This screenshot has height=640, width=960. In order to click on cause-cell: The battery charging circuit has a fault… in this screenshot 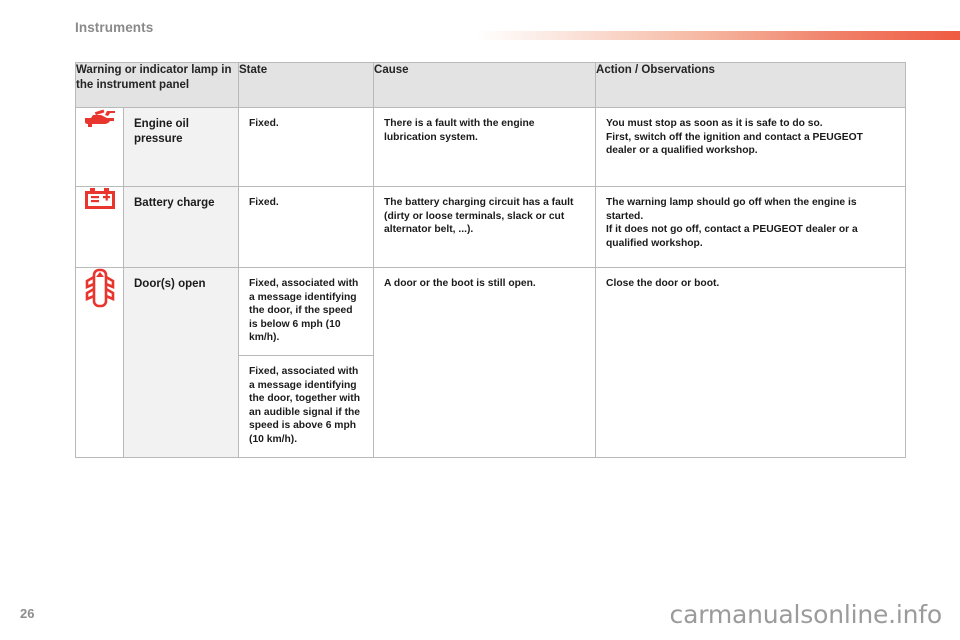, I will do `click(485, 227)`.